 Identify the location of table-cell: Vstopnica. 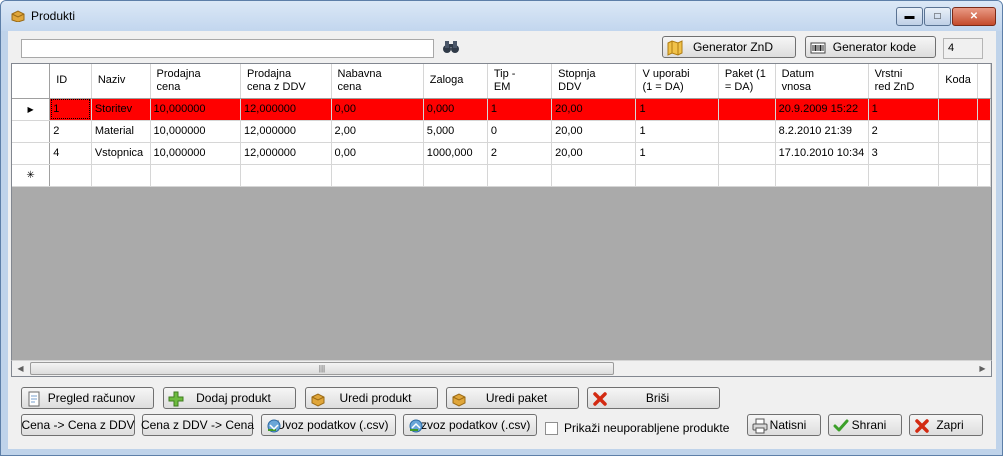
(121, 153).